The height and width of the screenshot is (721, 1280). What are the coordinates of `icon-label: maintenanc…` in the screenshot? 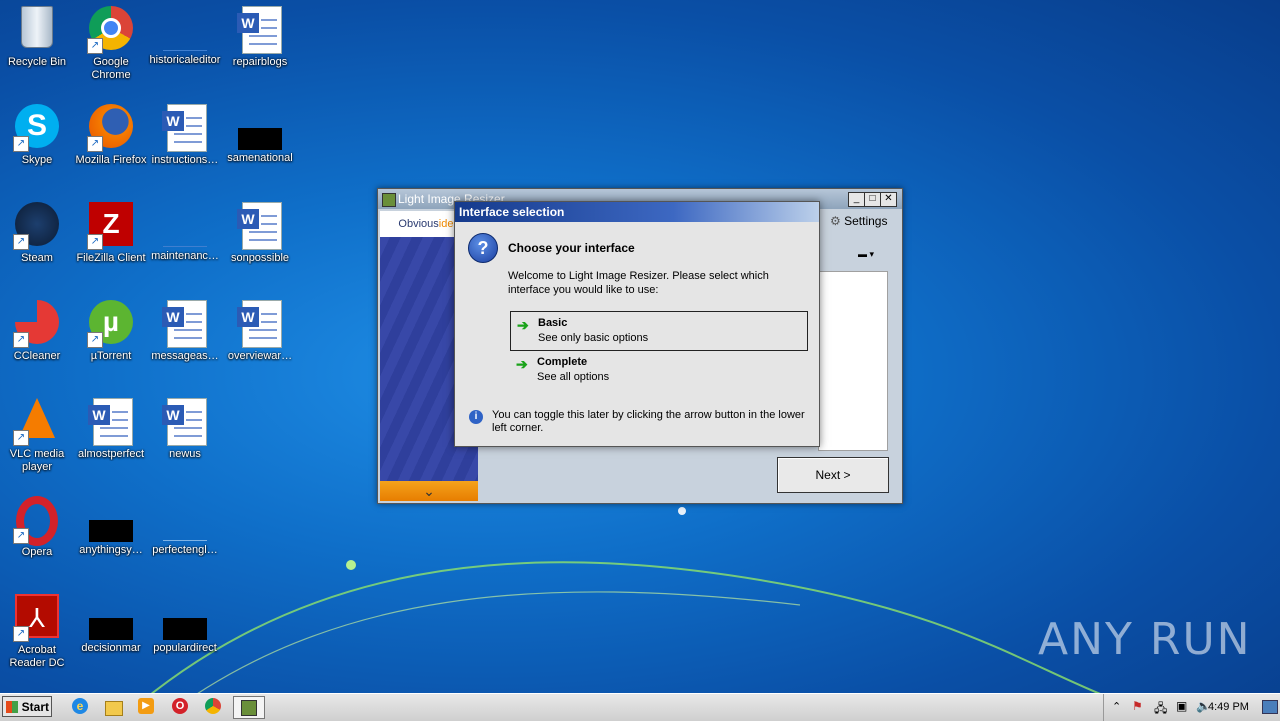 It's located at (185, 256).